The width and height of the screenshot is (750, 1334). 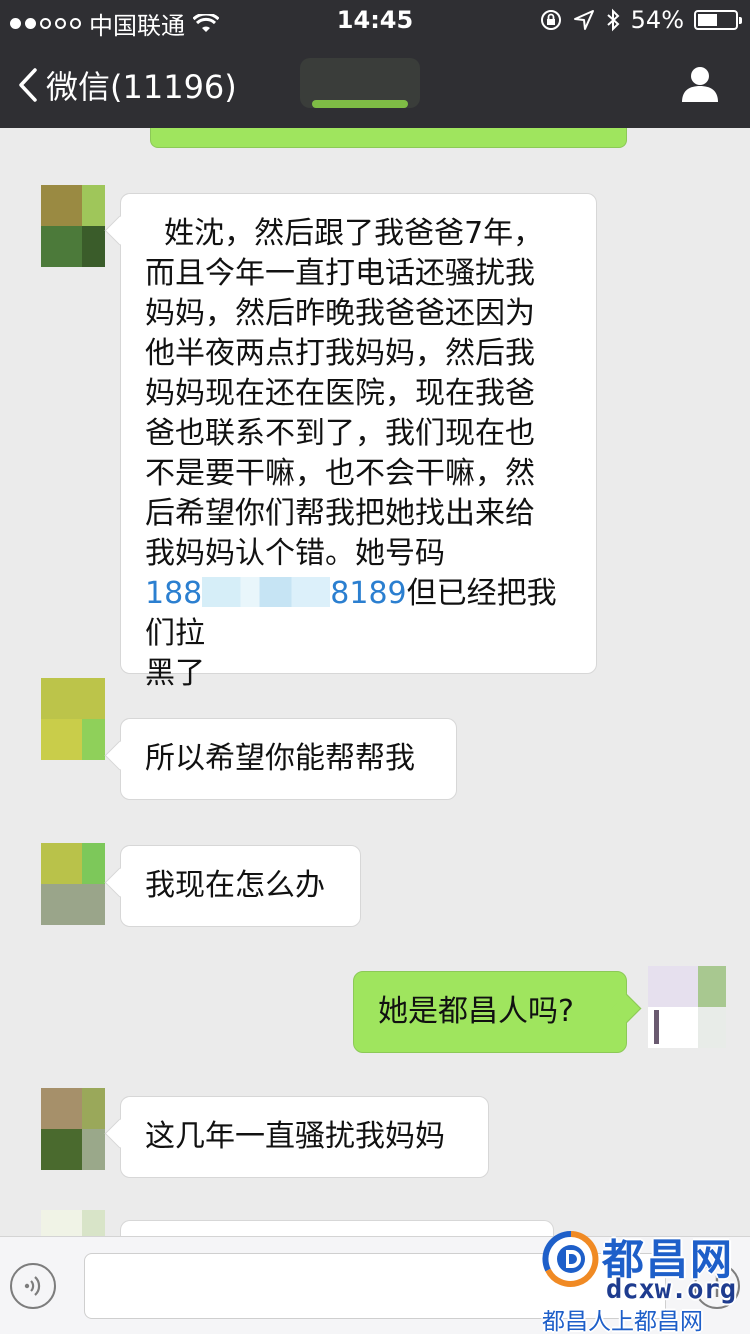 I want to click on phone-number-link: 188 8189, so click(x=276, y=593).